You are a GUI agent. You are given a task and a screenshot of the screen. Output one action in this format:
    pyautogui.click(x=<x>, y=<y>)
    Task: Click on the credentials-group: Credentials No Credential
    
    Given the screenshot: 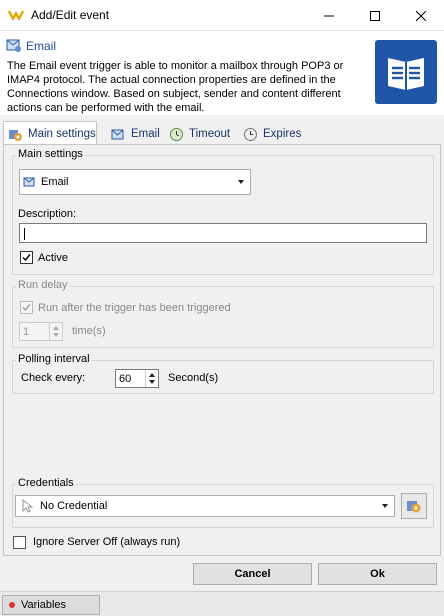 What is the action you would take?
    pyautogui.click(x=223, y=502)
    